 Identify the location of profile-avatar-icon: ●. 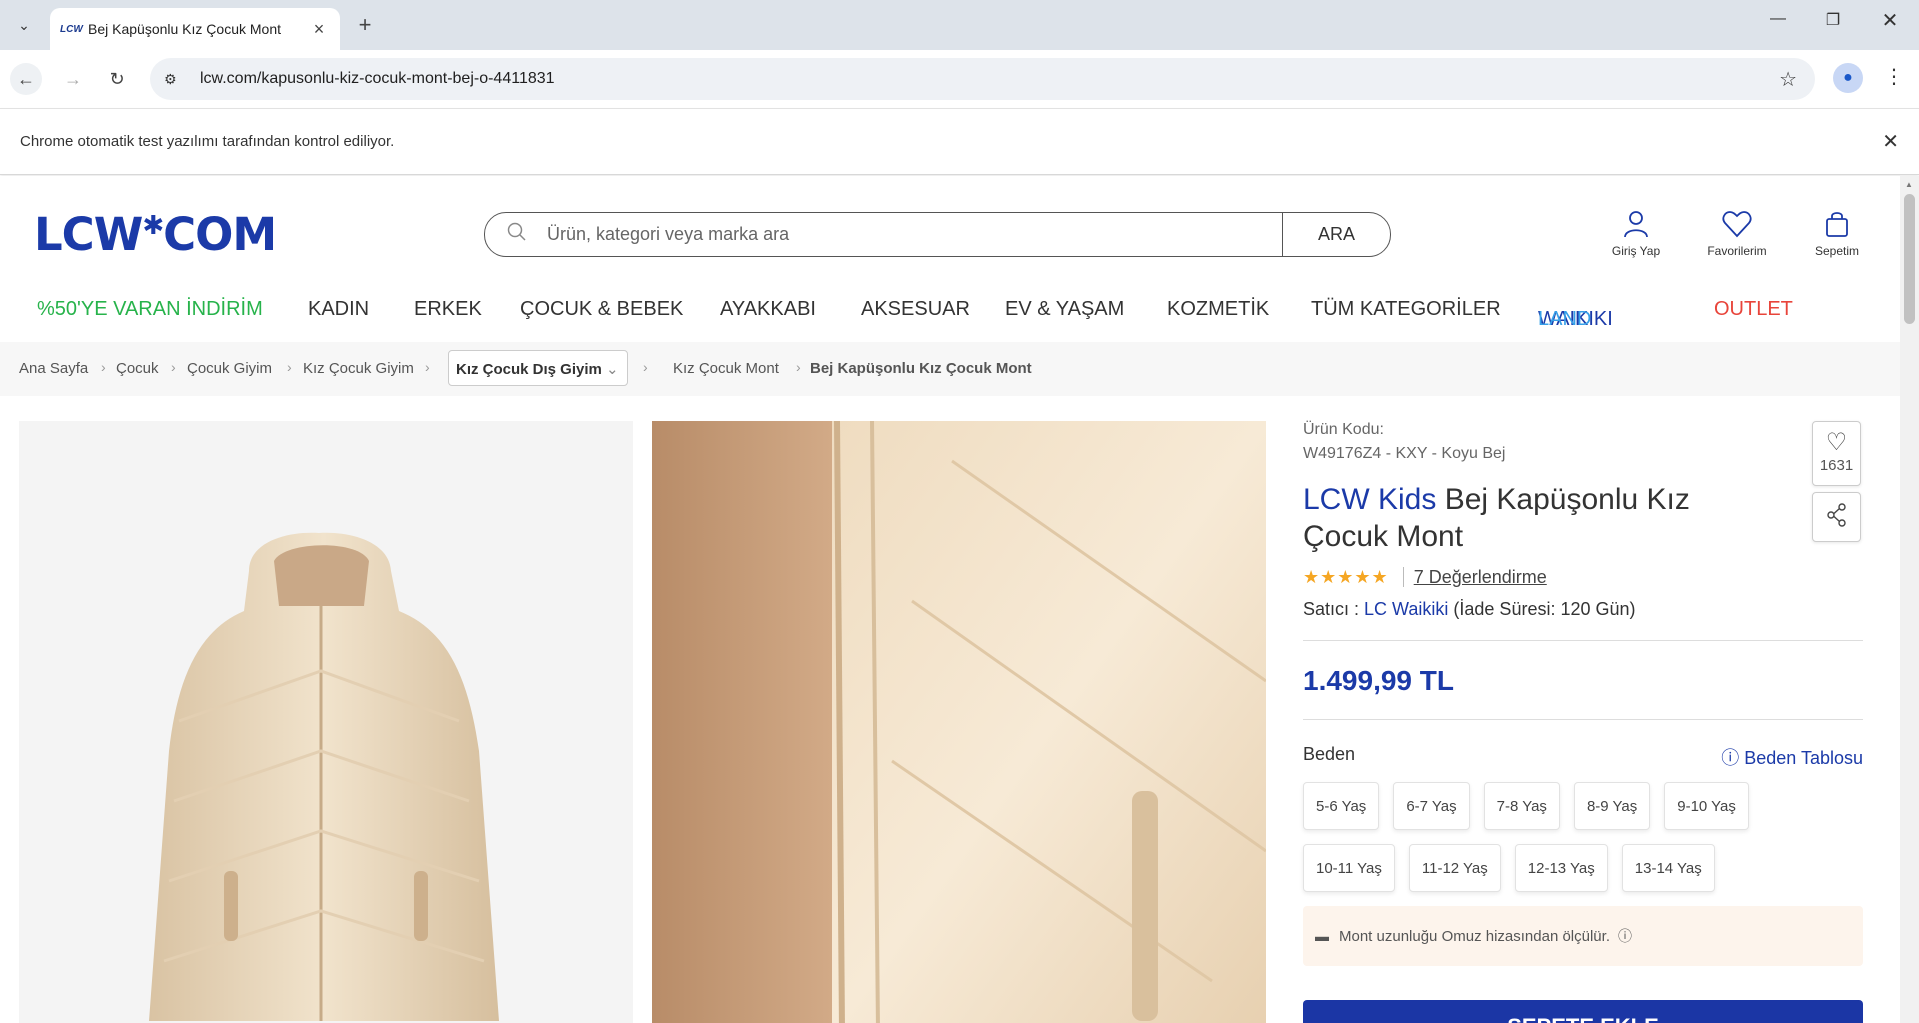
(1848, 78).